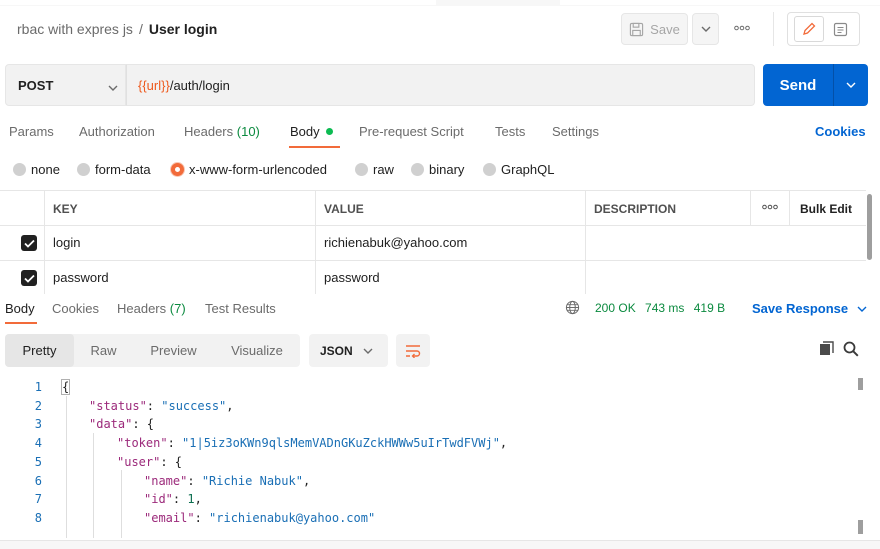 Image resolution: width=880 pixels, height=549 pixels. I want to click on tab-tests: Tests, so click(510, 131).